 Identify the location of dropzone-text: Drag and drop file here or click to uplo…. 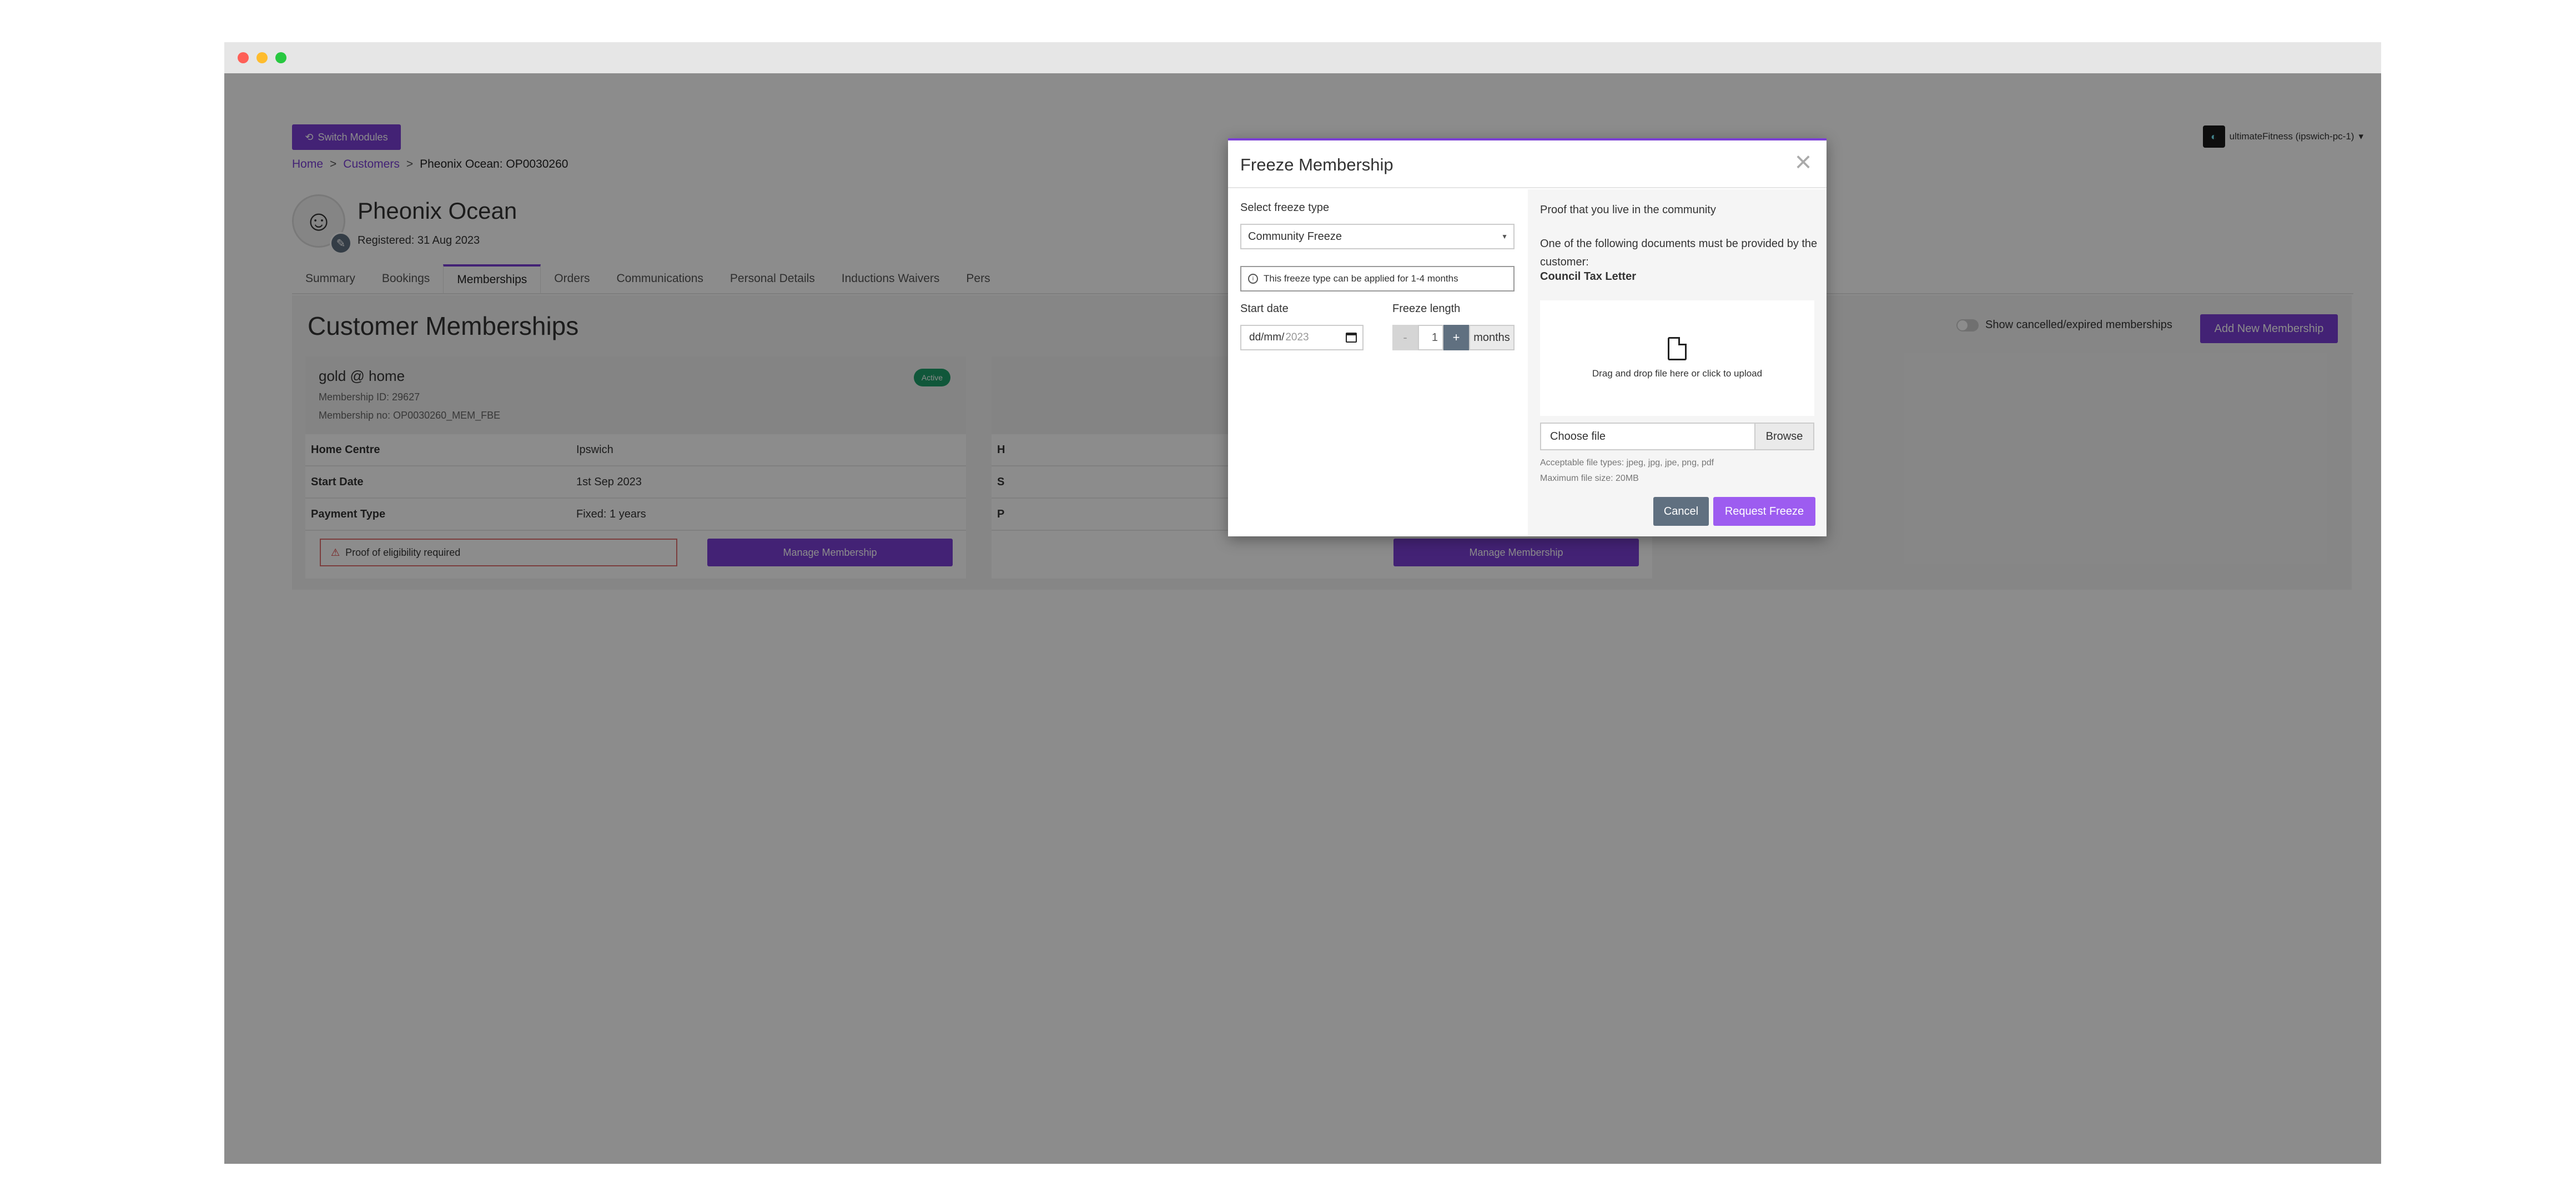
(1678, 373).